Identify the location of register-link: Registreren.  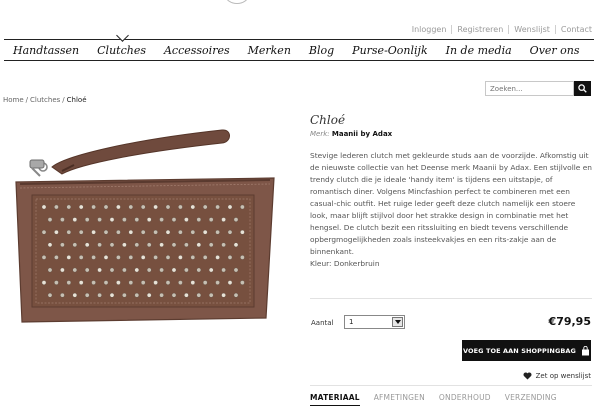
(481, 29).